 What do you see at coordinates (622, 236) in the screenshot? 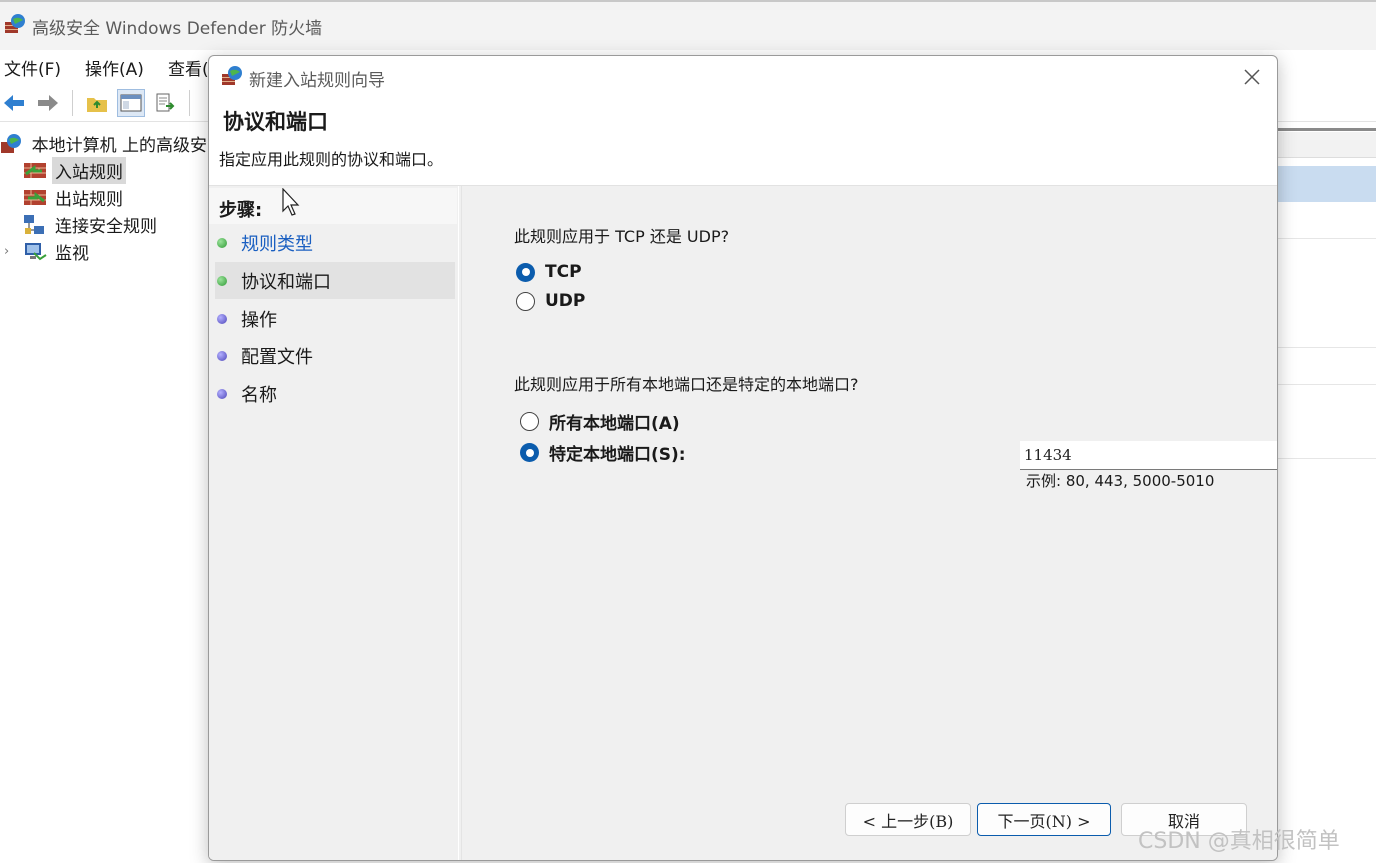
I see `protocol-question: 此规则应用于 TCP 还是 UDP?` at bounding box center [622, 236].